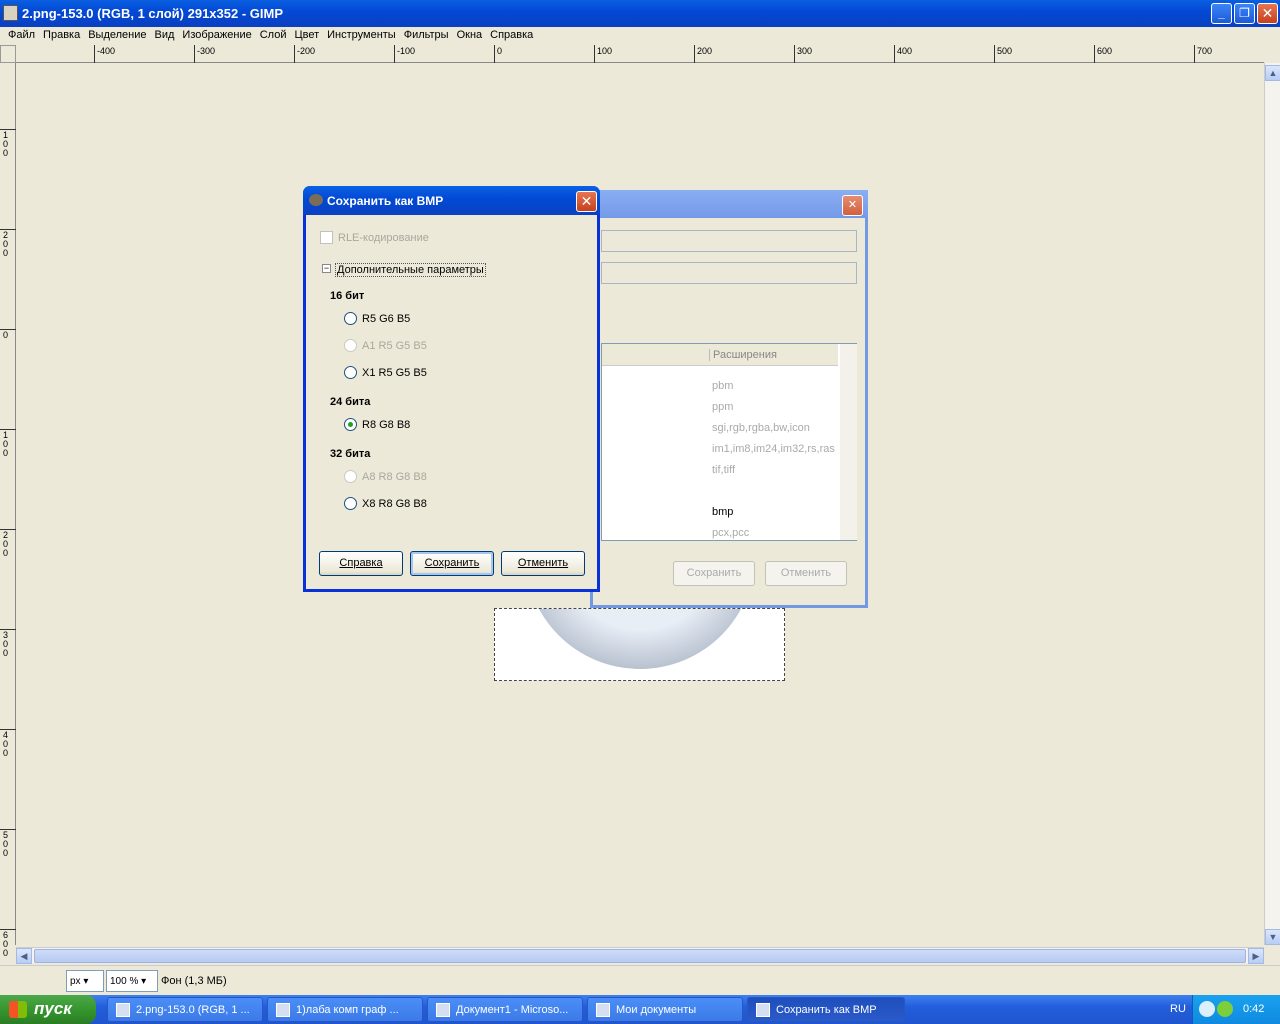 The height and width of the screenshot is (1024, 1280). What do you see at coordinates (404, 54) in the screenshot?
I see `ruler-tick: -100` at bounding box center [404, 54].